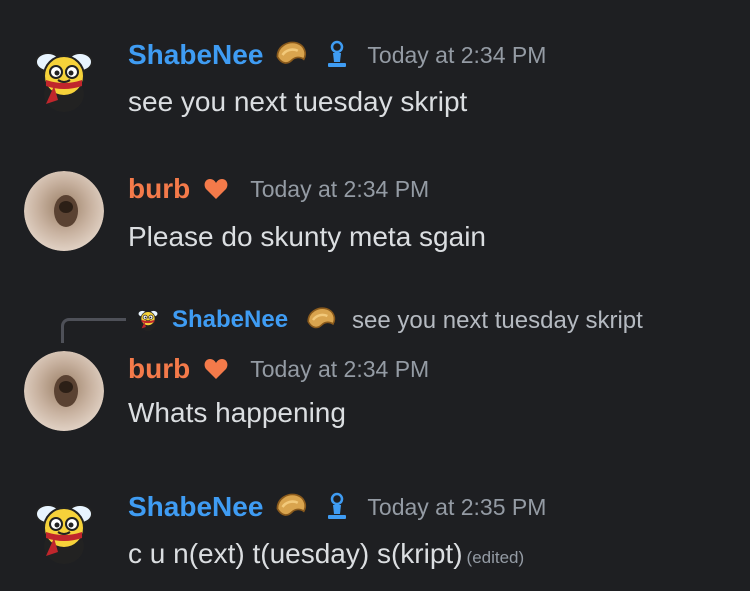 Image resolution: width=750 pixels, height=591 pixels. What do you see at coordinates (497, 321) in the screenshot?
I see `reply-text: see you next tuesday skript` at bounding box center [497, 321].